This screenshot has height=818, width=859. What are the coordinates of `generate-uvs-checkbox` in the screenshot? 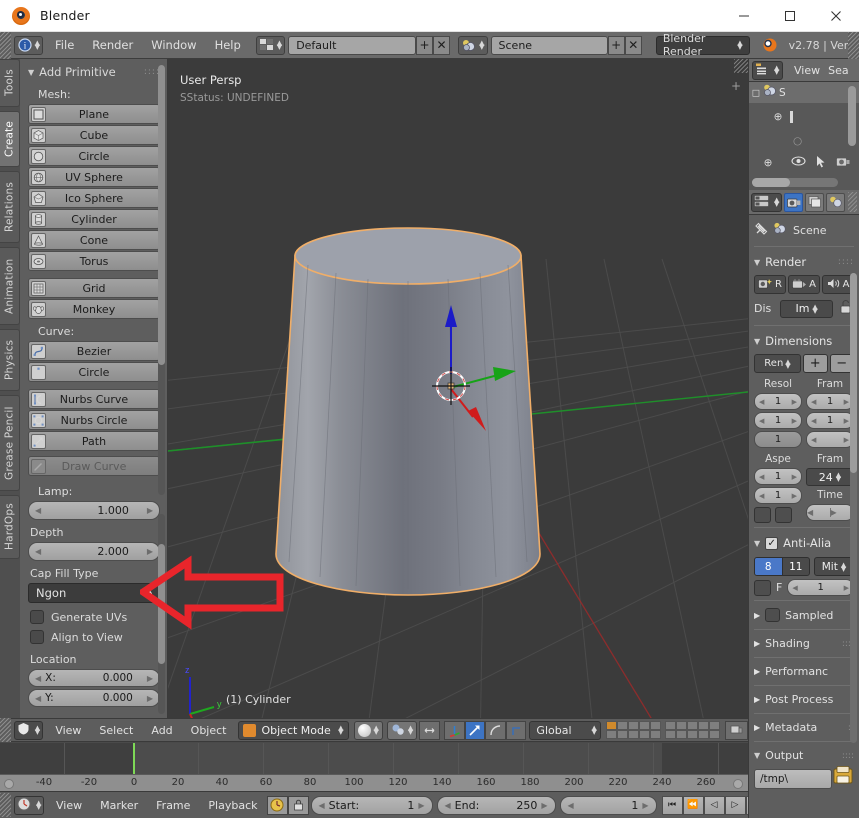 It's located at (37, 617).